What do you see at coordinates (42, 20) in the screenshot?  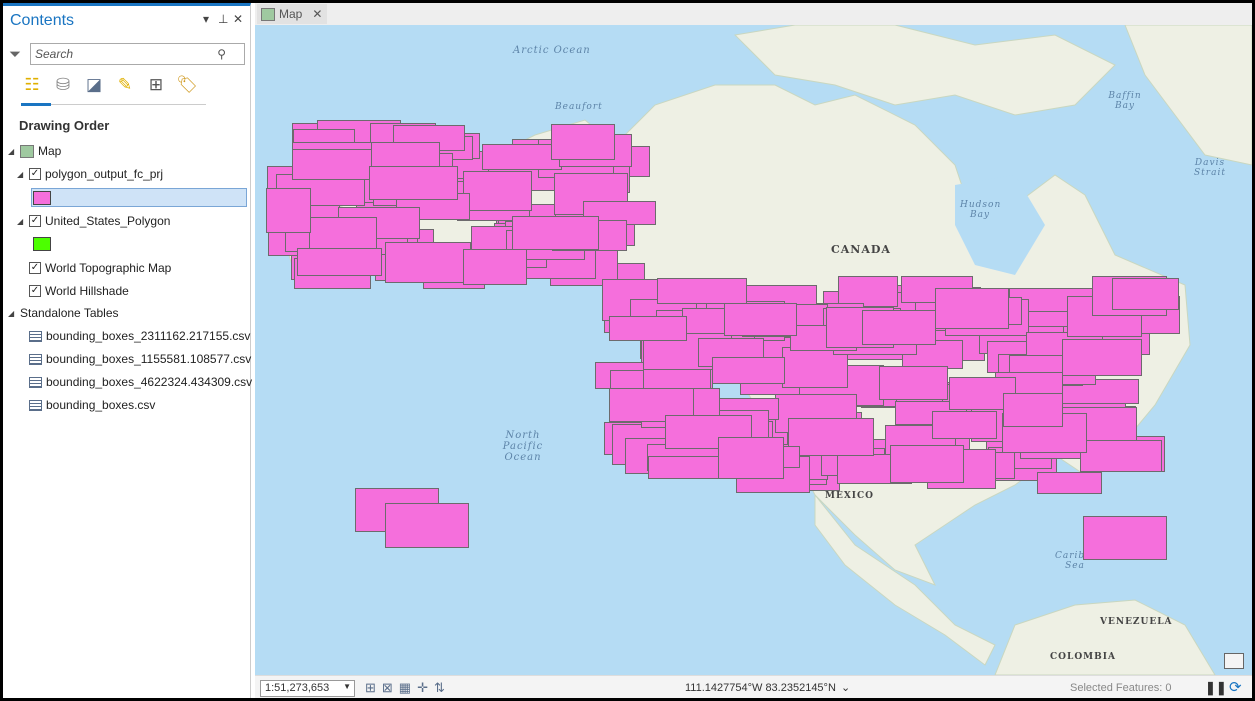 I see `pane-title: Contents` at bounding box center [42, 20].